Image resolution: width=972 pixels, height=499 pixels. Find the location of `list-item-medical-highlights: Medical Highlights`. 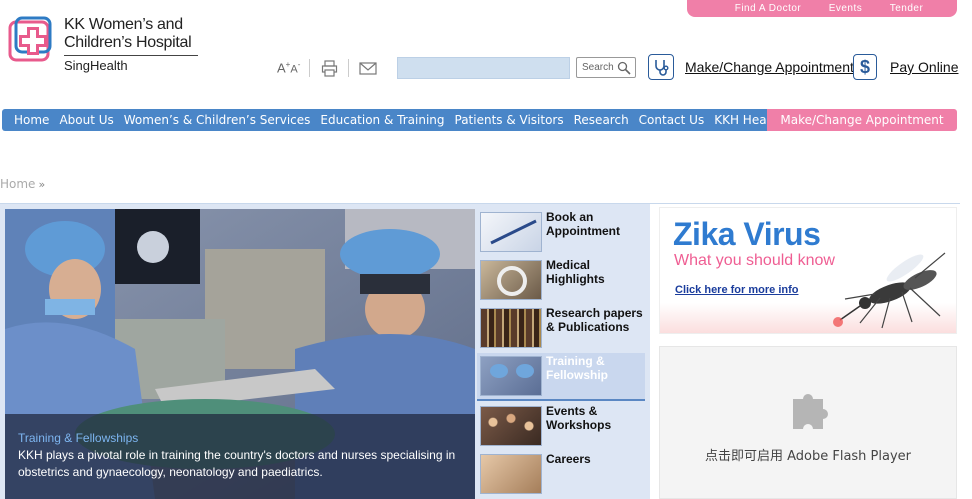

list-item-medical-highlights: Medical Highlights is located at coordinates (561, 281).